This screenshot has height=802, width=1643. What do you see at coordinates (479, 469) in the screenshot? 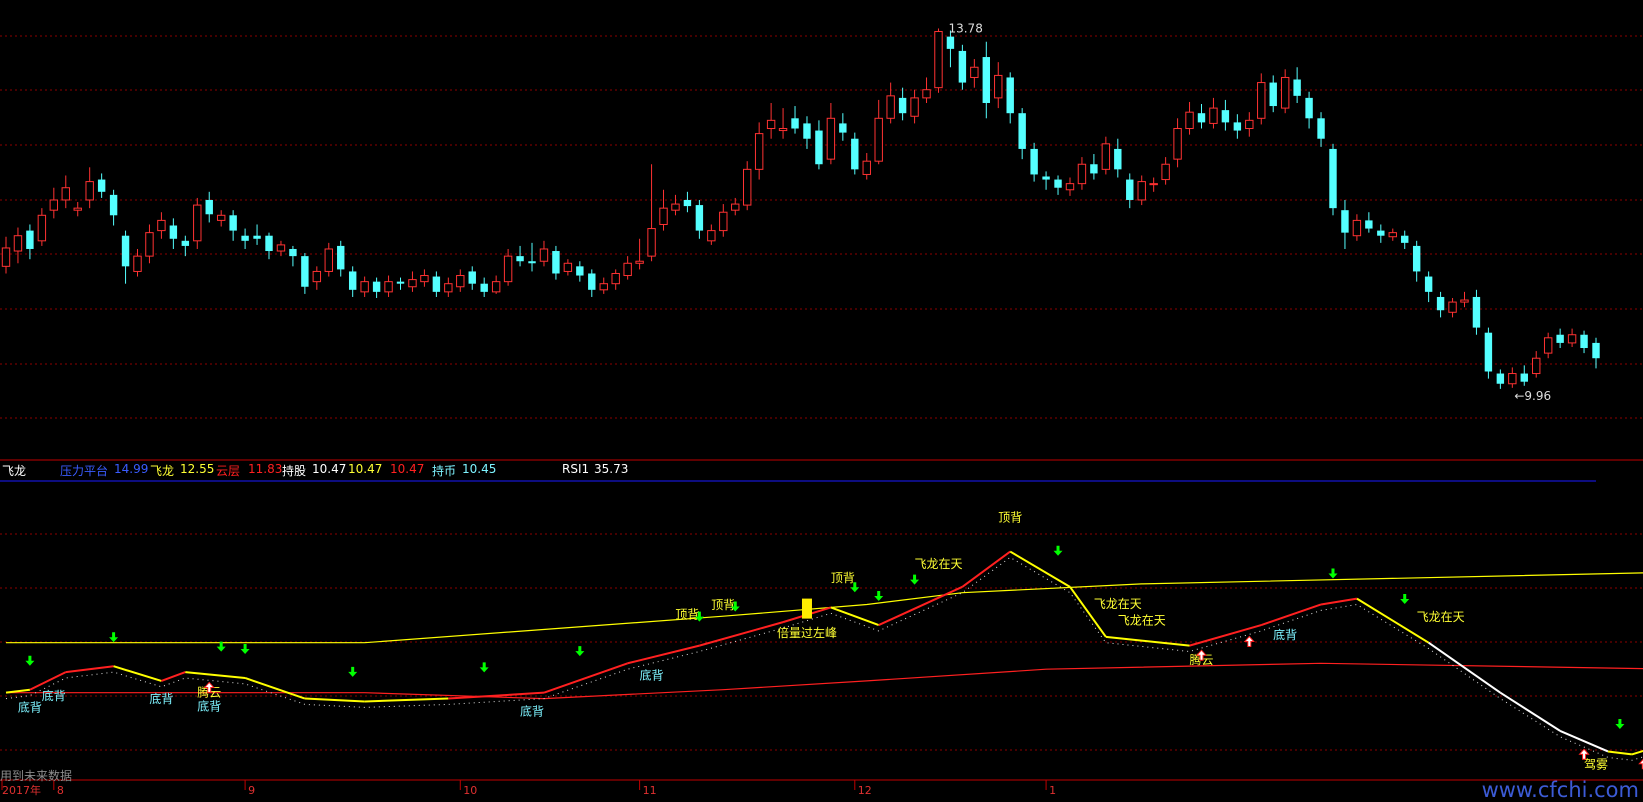
I see `chibi-value: 10.45` at bounding box center [479, 469].